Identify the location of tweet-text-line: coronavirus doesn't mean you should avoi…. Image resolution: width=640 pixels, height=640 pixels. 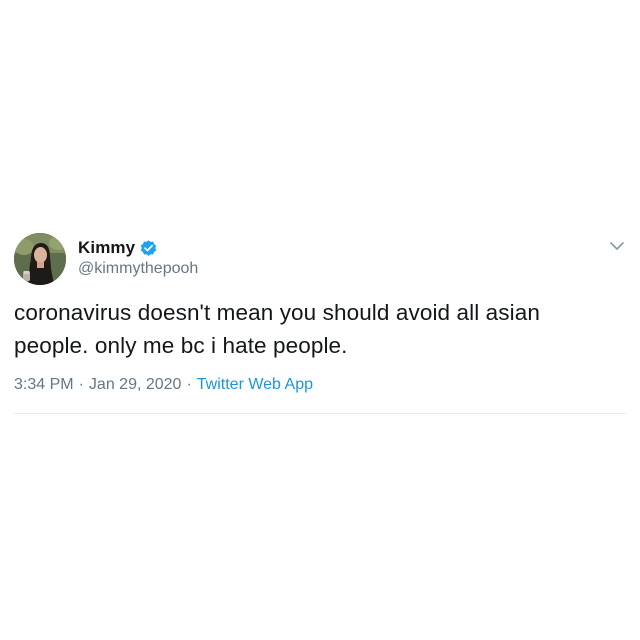
(277, 312).